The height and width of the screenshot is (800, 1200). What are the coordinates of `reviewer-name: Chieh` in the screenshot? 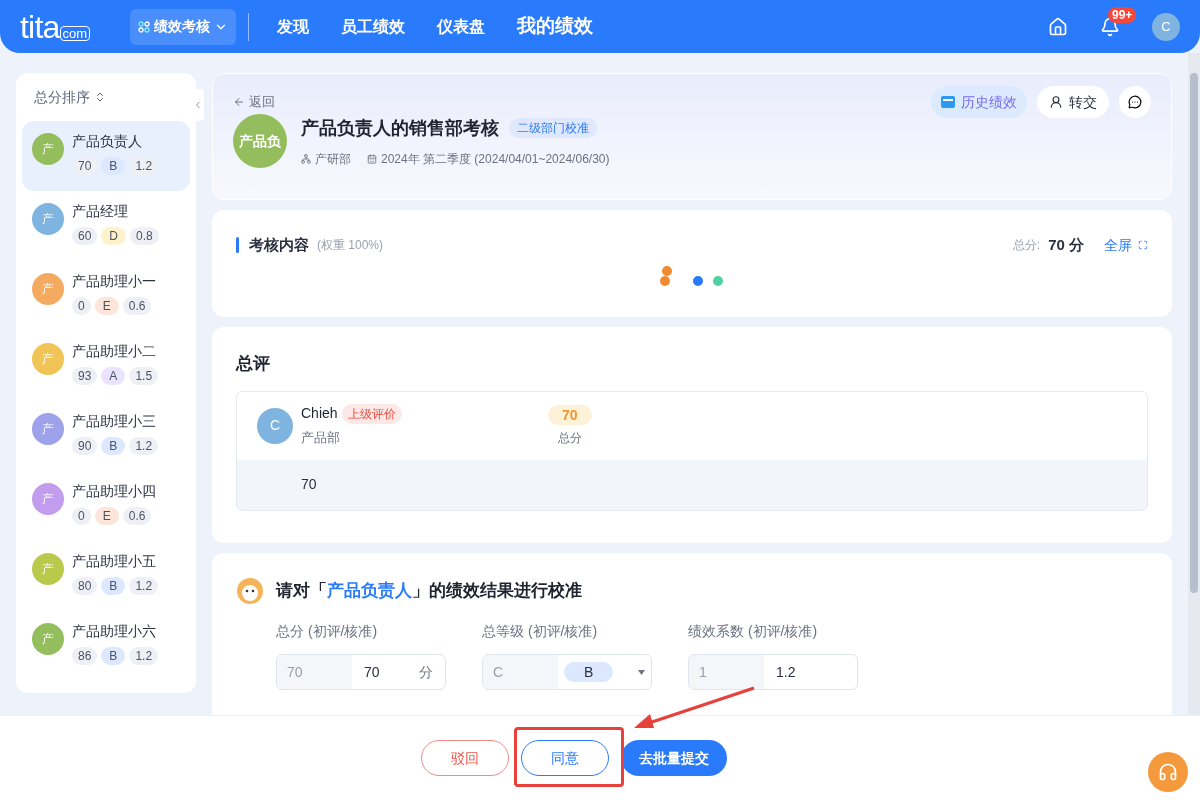 It's located at (319, 414).